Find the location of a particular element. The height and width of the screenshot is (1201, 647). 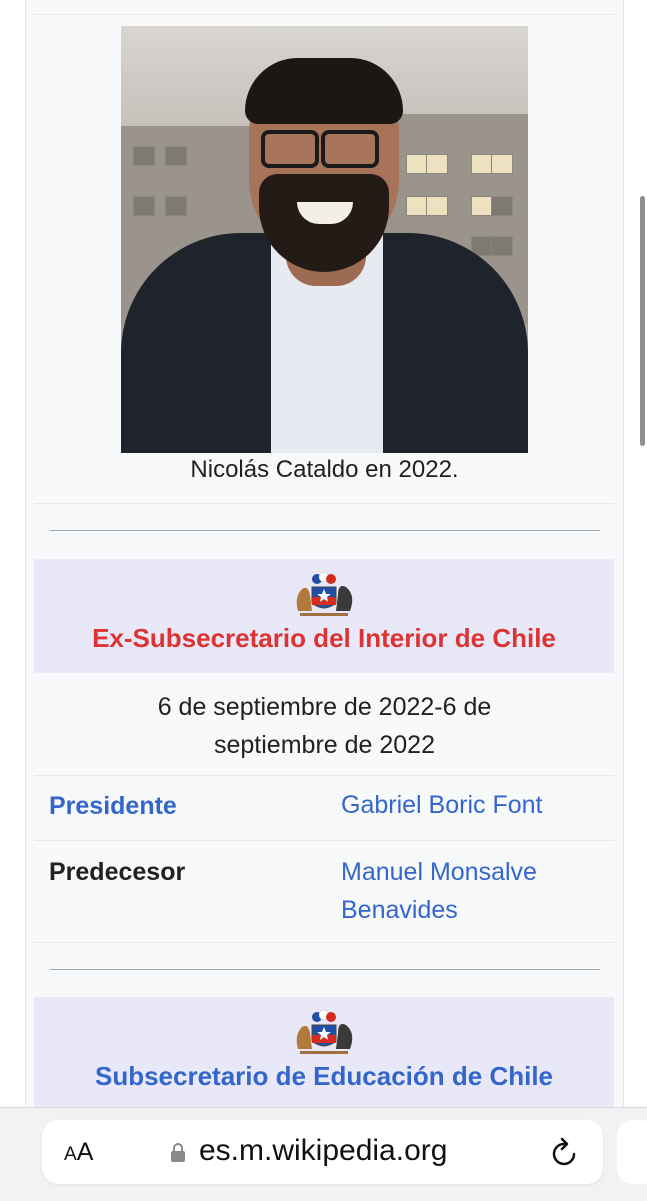

reload-icon is located at coordinates (565, 1152).